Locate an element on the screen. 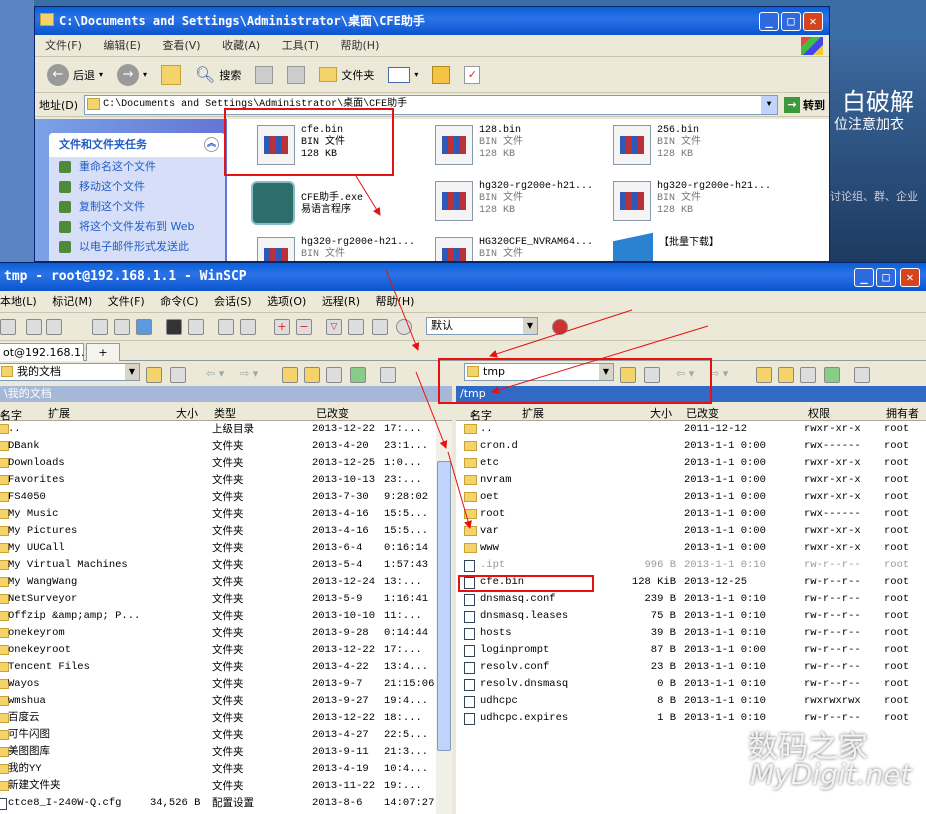  list-item: var 2013-1-1 0:00 rwxr-xr-x root is located at coordinates (691, 531).